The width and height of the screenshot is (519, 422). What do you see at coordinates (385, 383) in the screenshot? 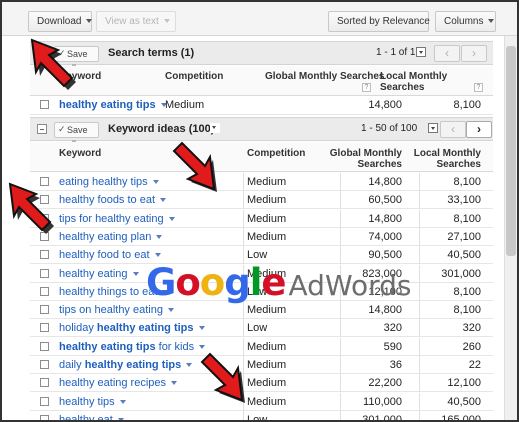
I see `global-searches-value: 22,200` at bounding box center [385, 383].